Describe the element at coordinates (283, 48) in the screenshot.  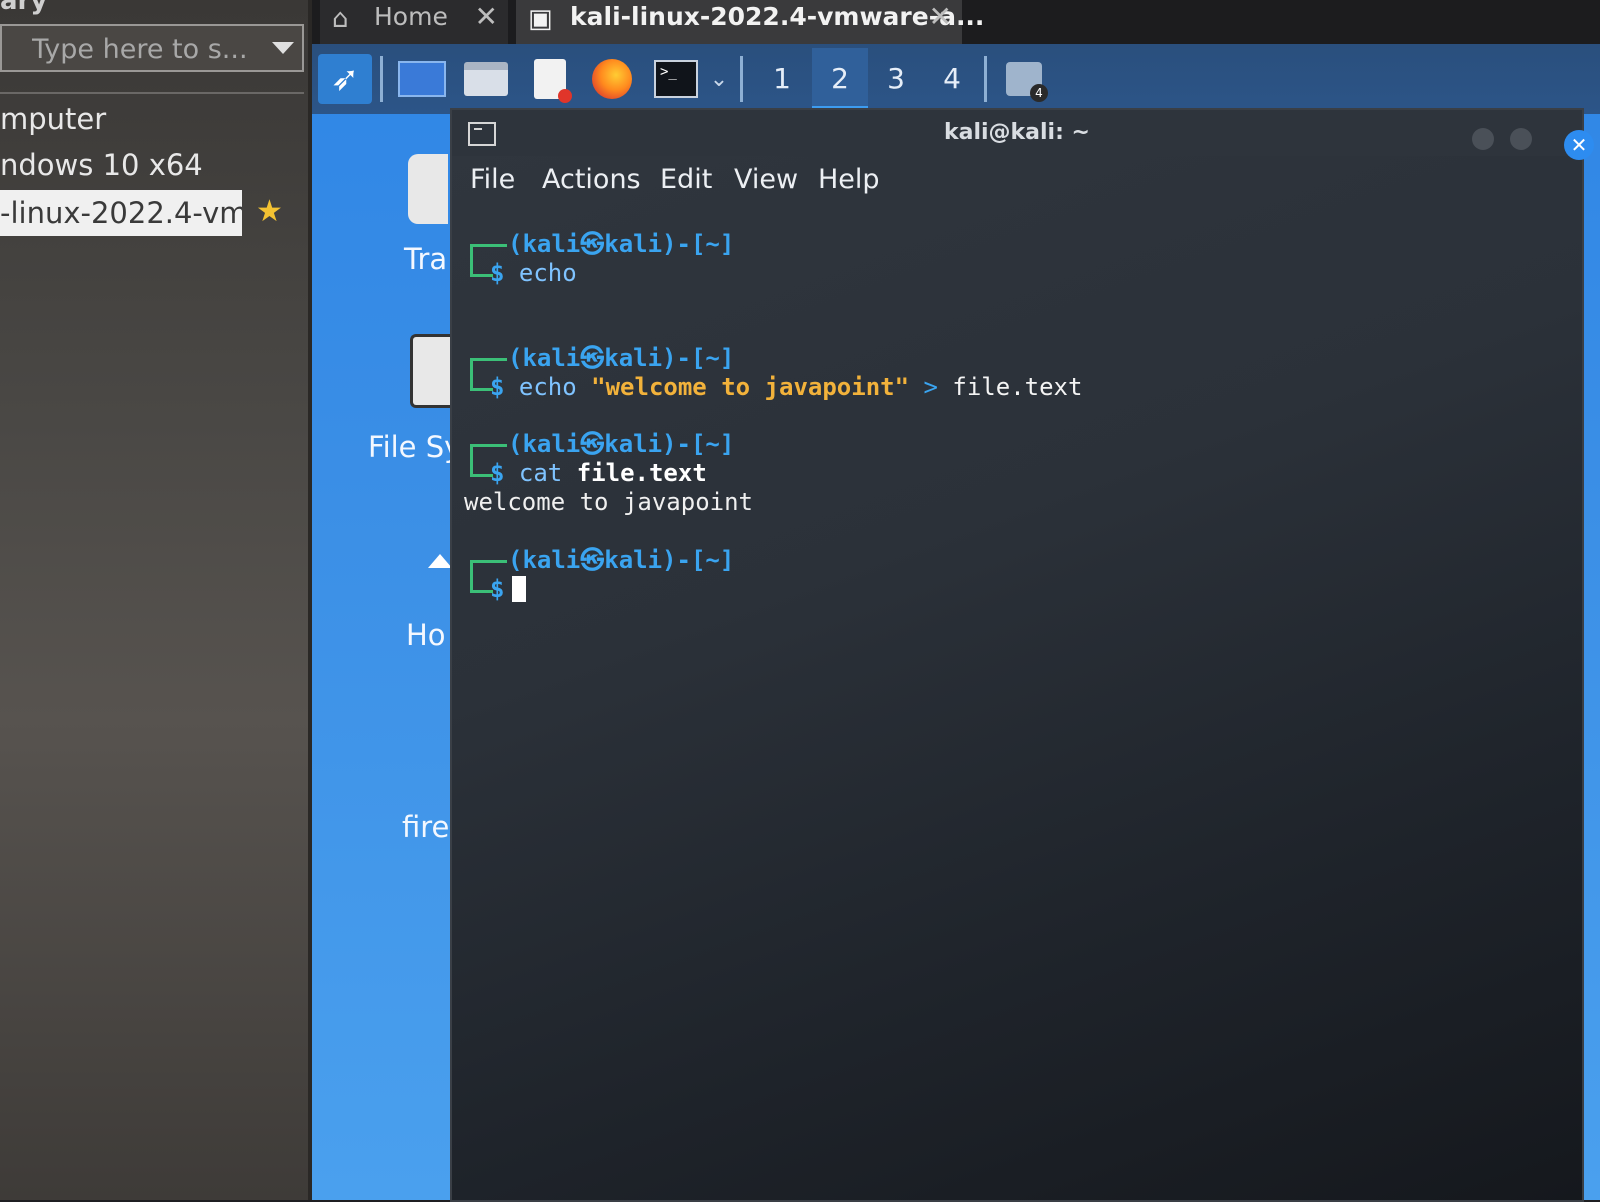
I see `search-dropdown-arrow-icon` at that location.